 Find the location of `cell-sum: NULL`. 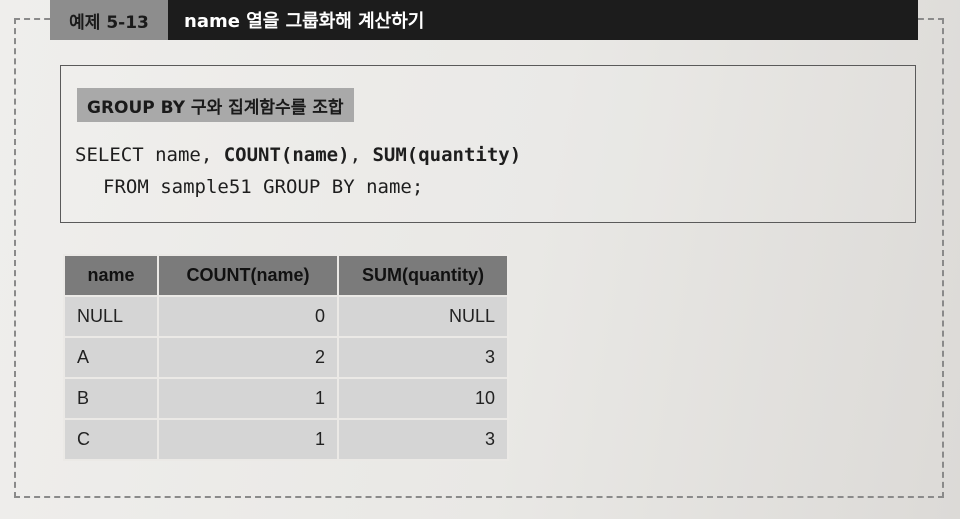

cell-sum: NULL is located at coordinates (423, 316).